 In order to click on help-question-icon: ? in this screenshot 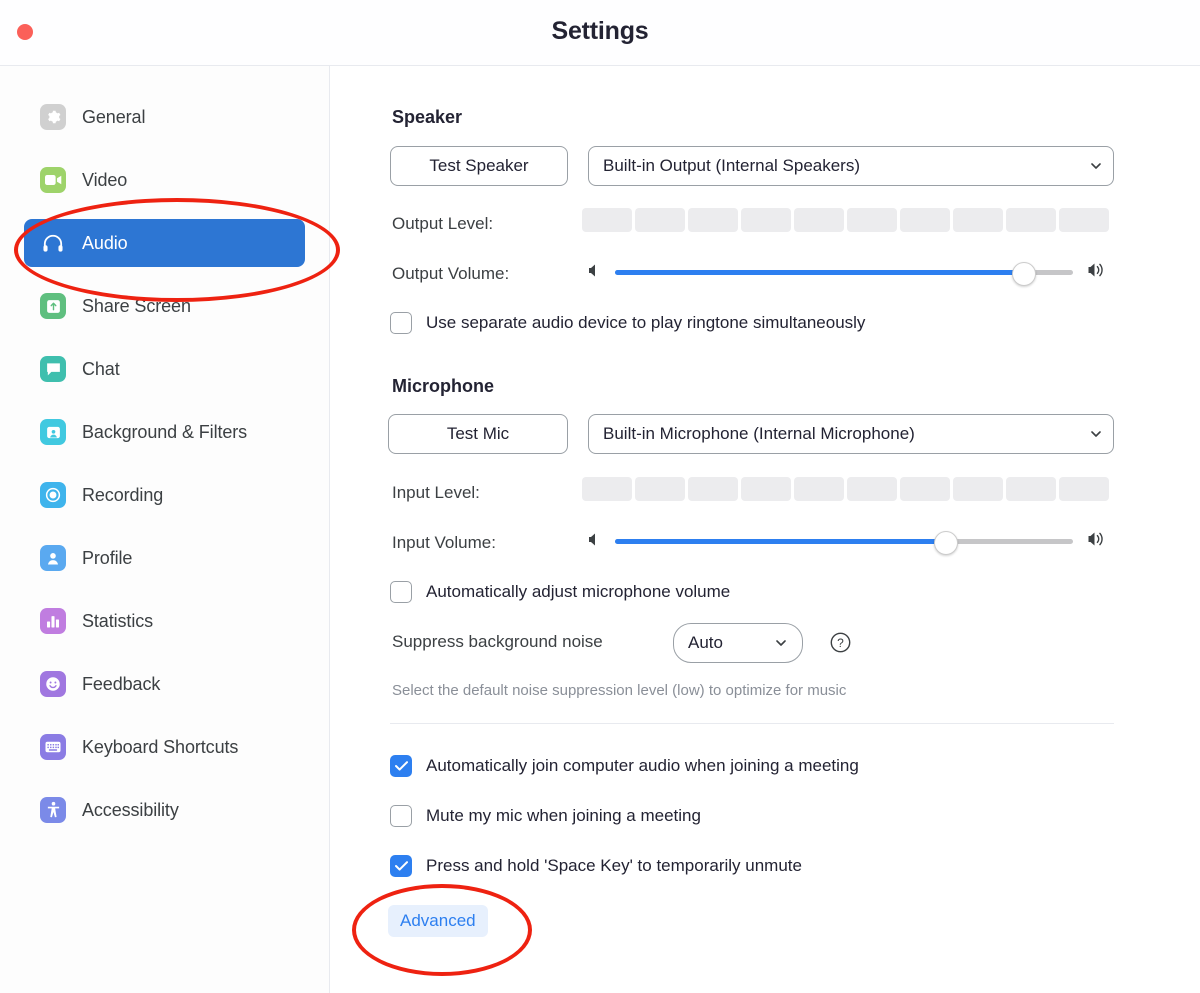, I will do `click(840, 642)`.